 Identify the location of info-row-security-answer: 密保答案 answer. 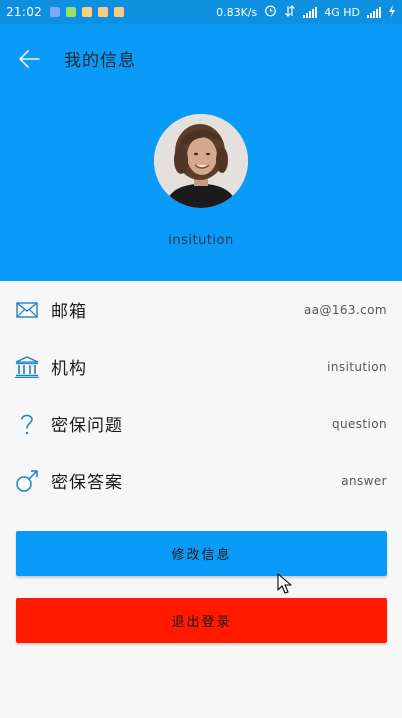
(201, 480).